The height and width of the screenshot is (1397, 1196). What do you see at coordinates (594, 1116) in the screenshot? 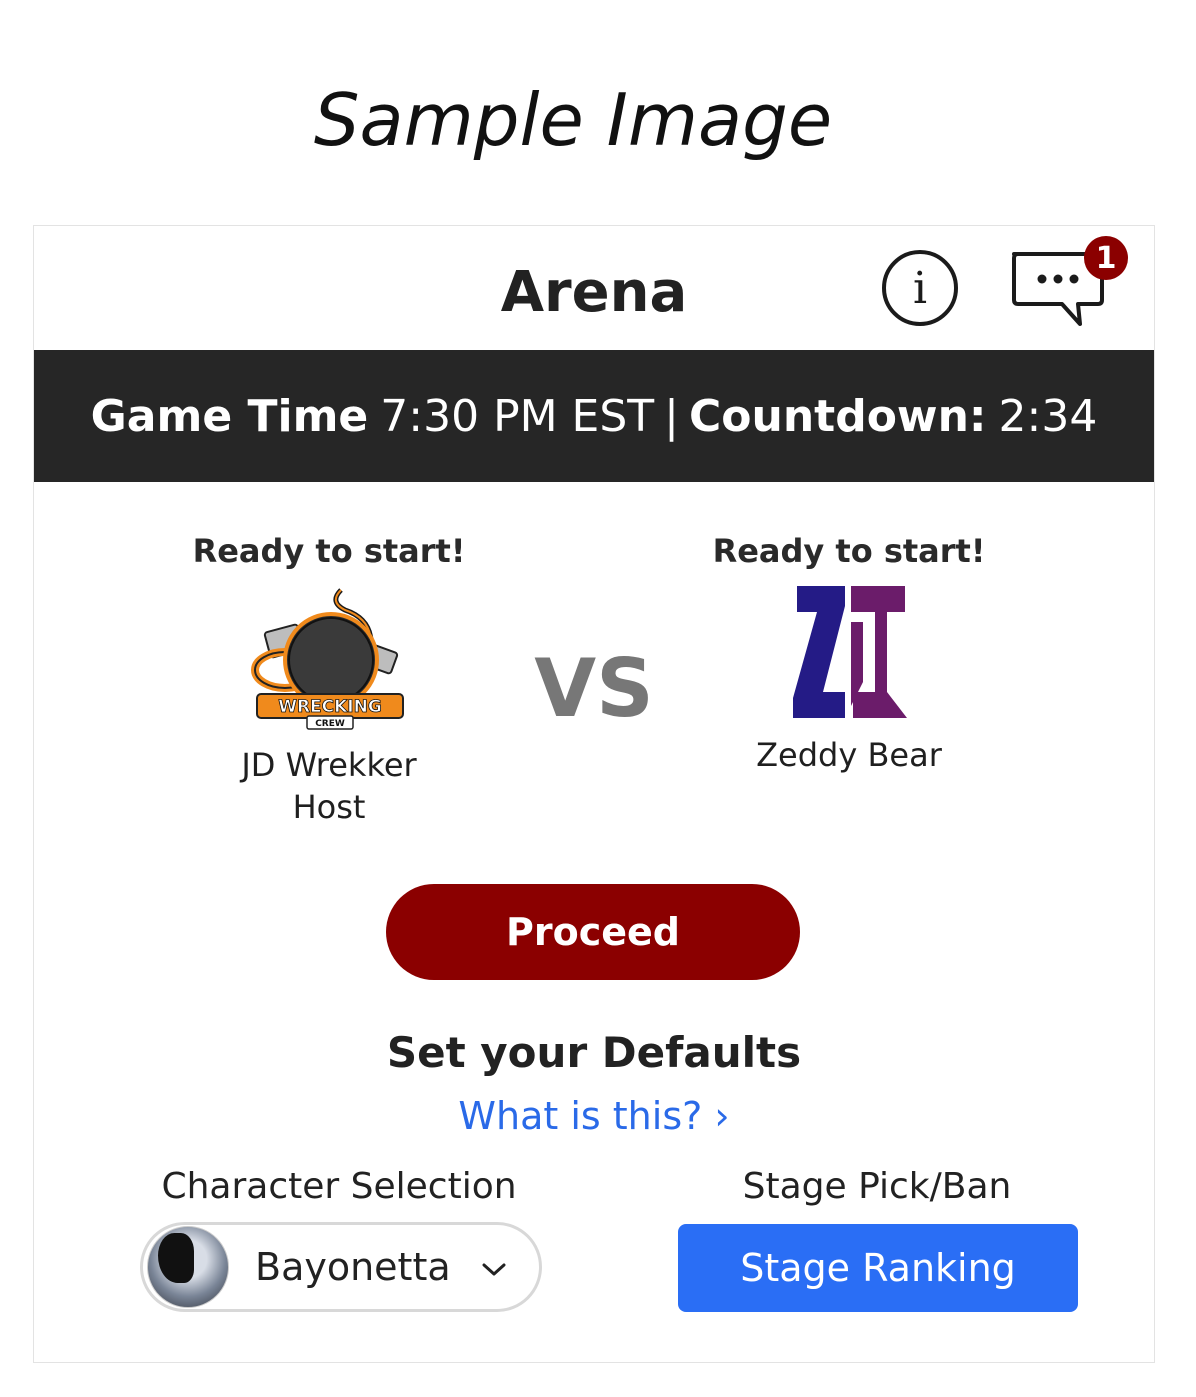
I see `what-is-this-link: What is this? ›` at bounding box center [594, 1116].